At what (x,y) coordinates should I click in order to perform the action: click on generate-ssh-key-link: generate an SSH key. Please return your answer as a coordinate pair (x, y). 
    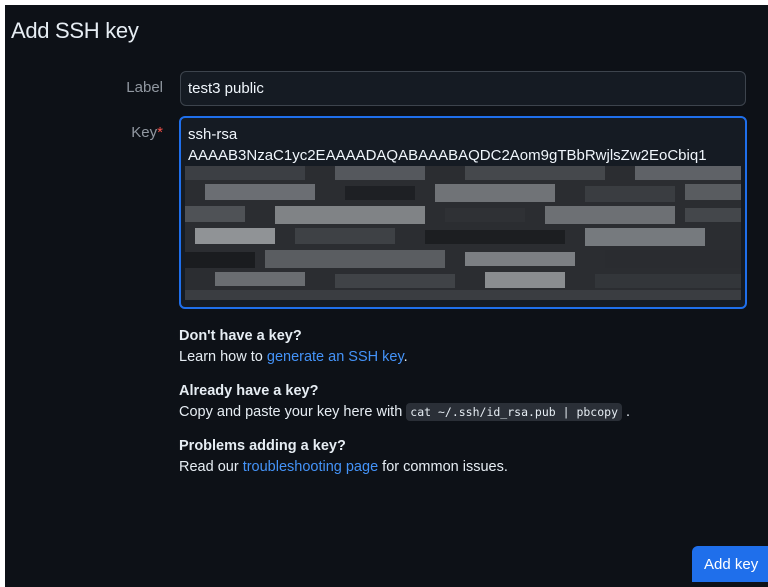
    Looking at the image, I should click on (335, 357).